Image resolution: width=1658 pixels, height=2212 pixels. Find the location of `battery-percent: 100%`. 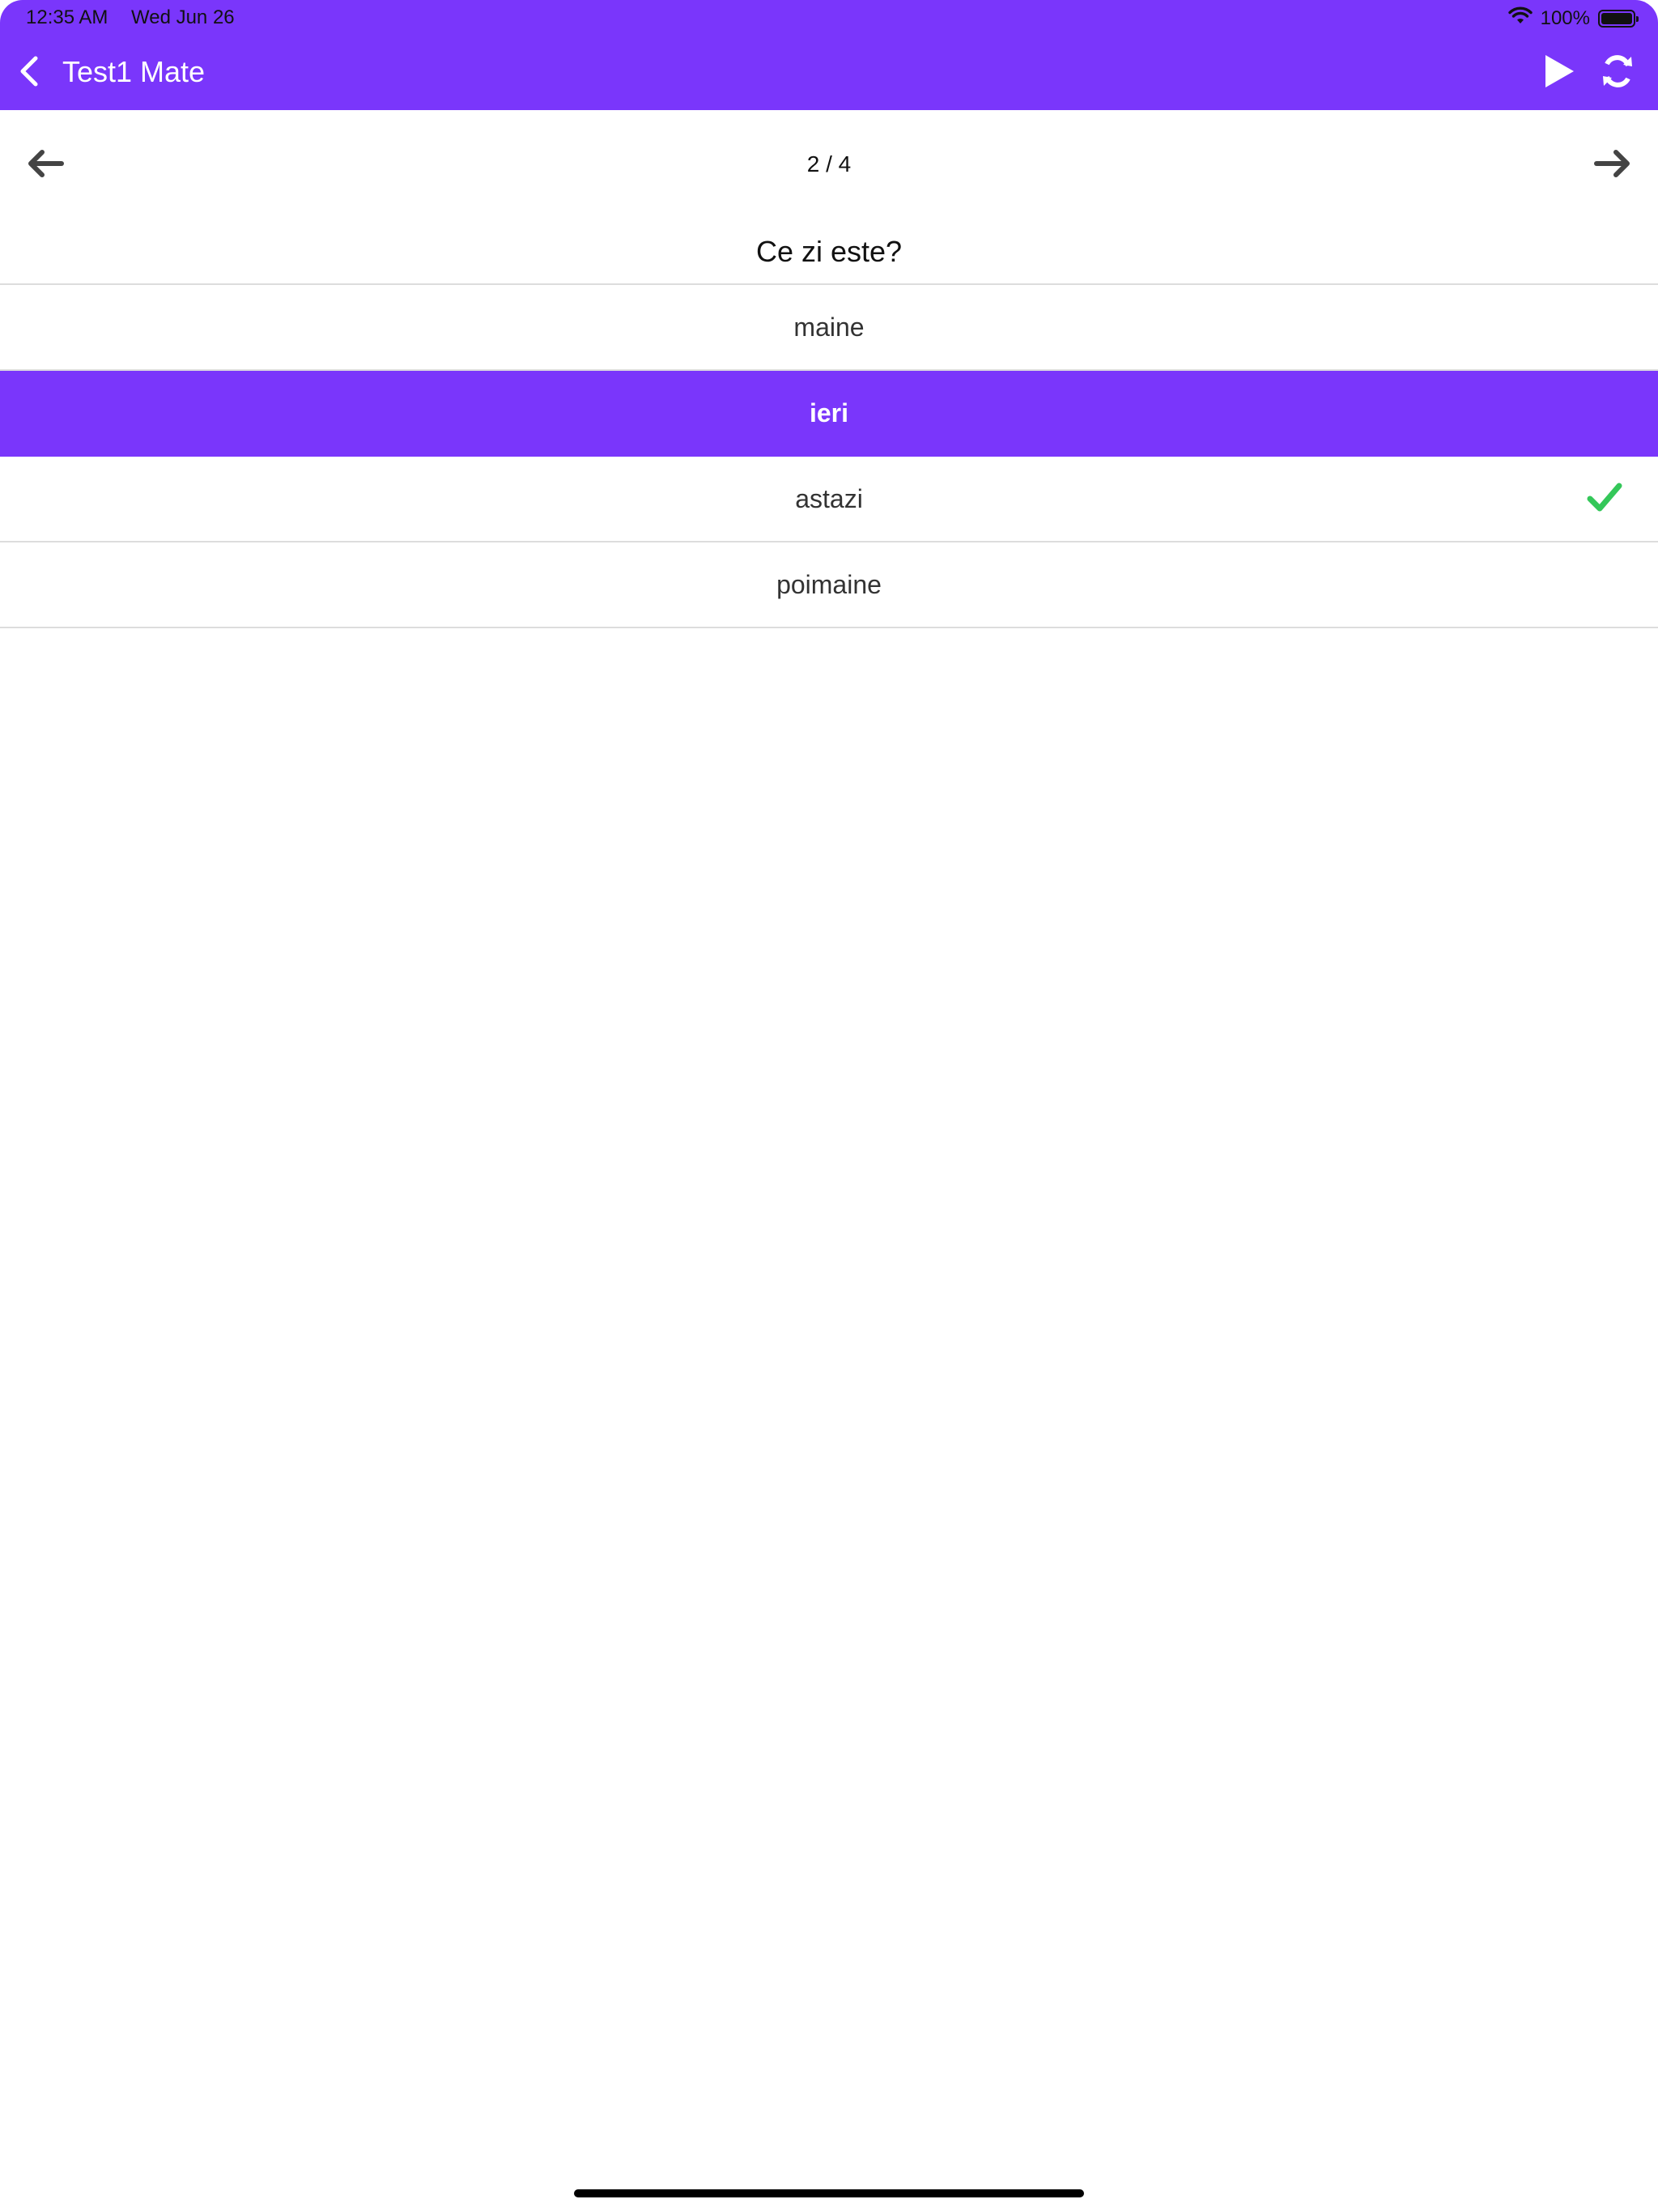

battery-percent: 100% is located at coordinates (1565, 18).